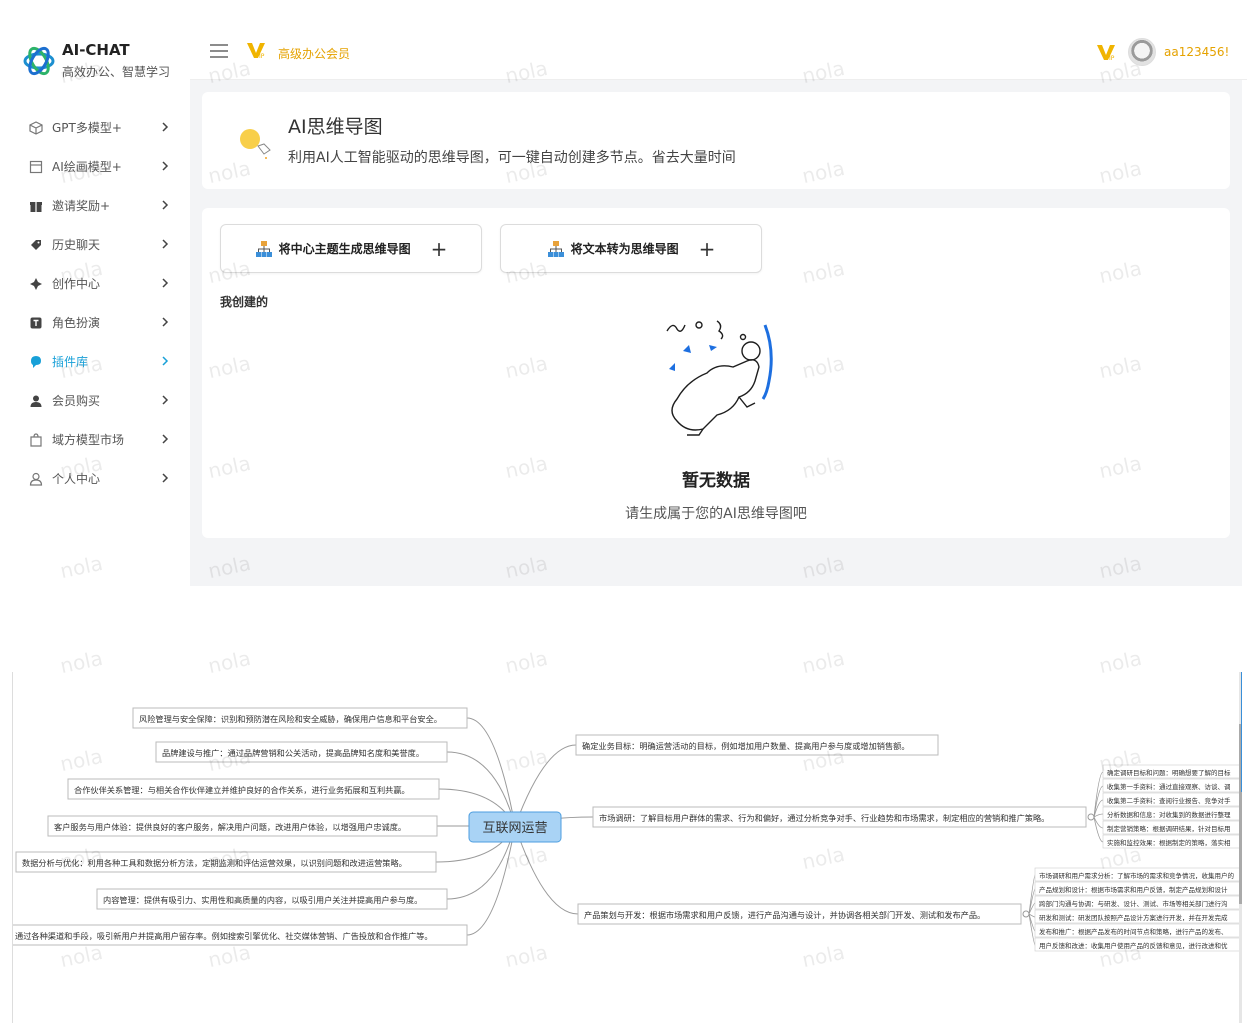 Image resolution: width=1247 pixels, height=1023 pixels. I want to click on empty-state-illustration, so click(719, 378).